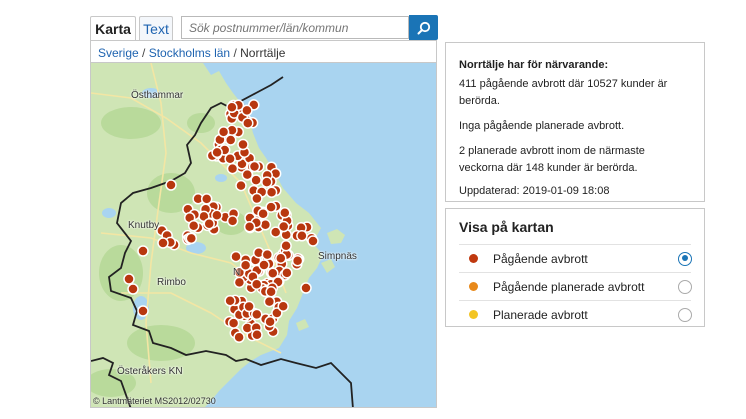 This screenshot has width=746, height=419. I want to click on map-label-n: N, so click(237, 272).